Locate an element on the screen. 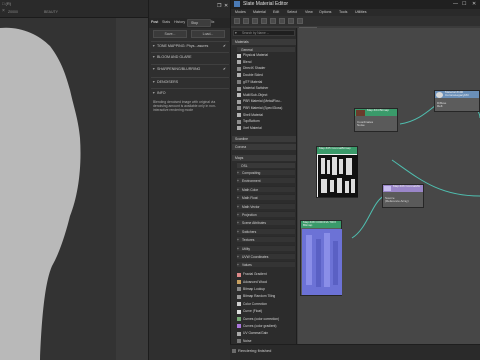  browser-material-item: Double Sided is located at coordinates (266, 75).